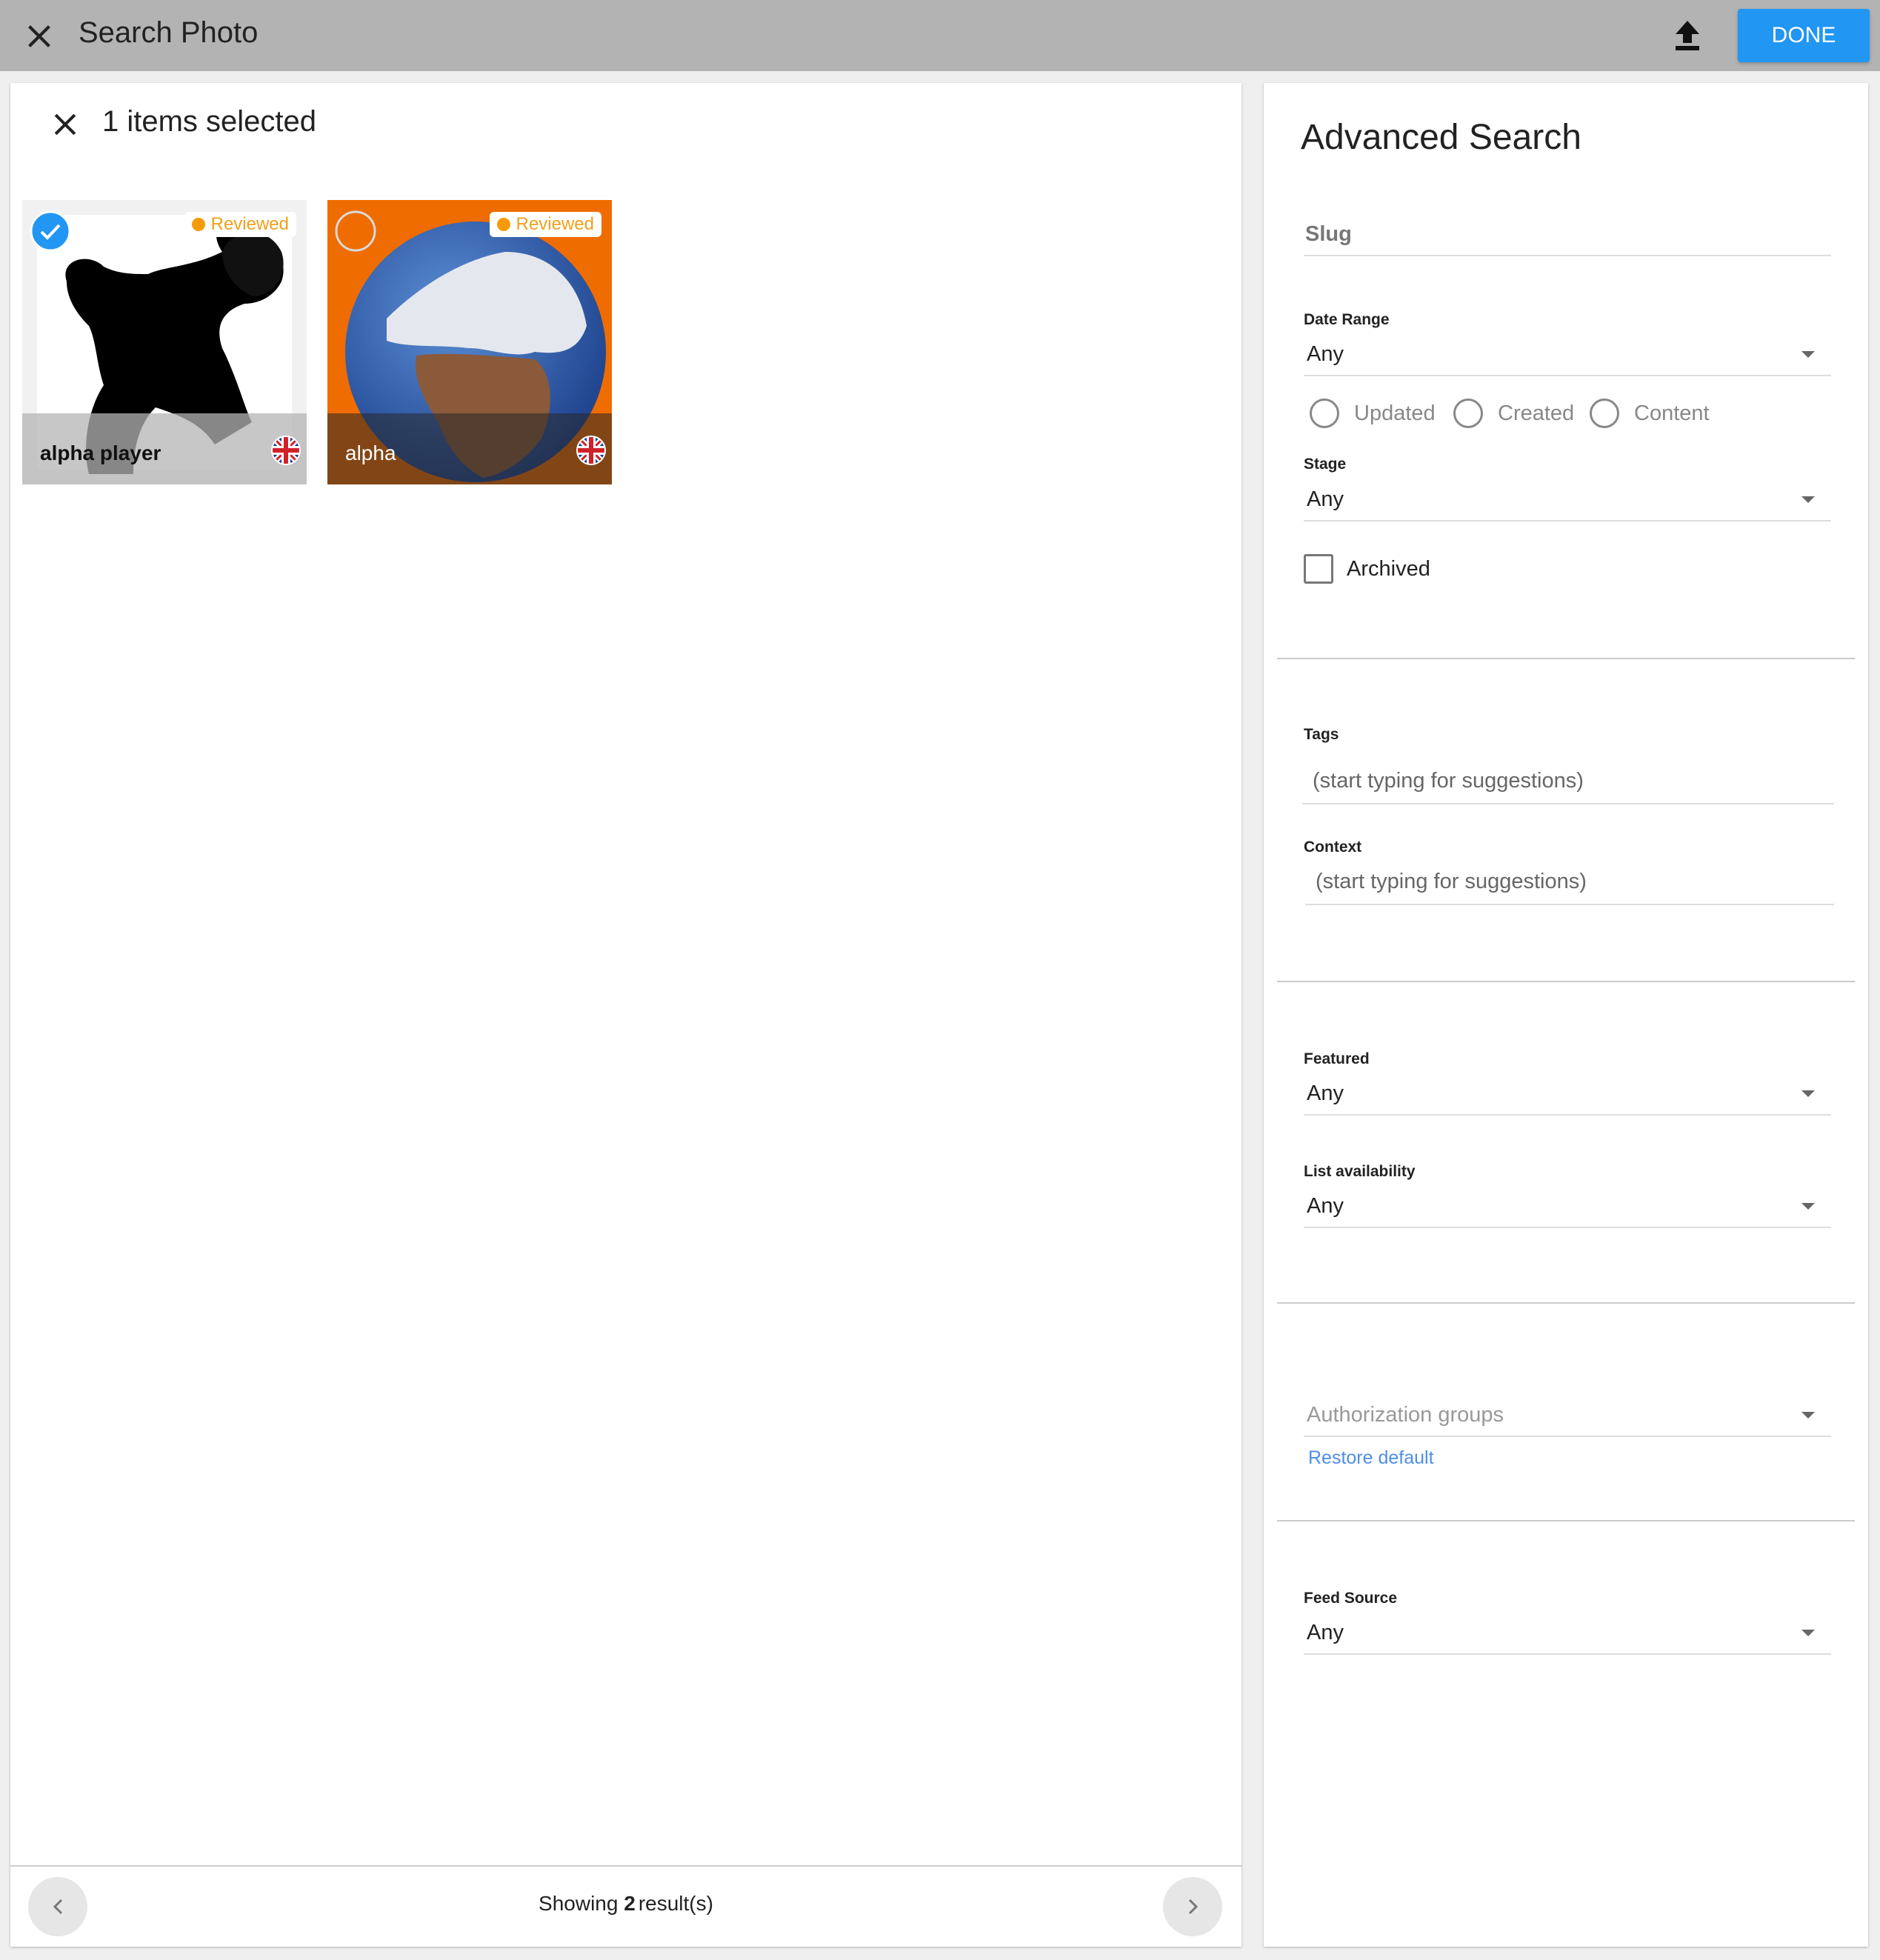  What do you see at coordinates (1570, 883) in the screenshot?
I see `context-input: (start typing for suggestions)` at bounding box center [1570, 883].